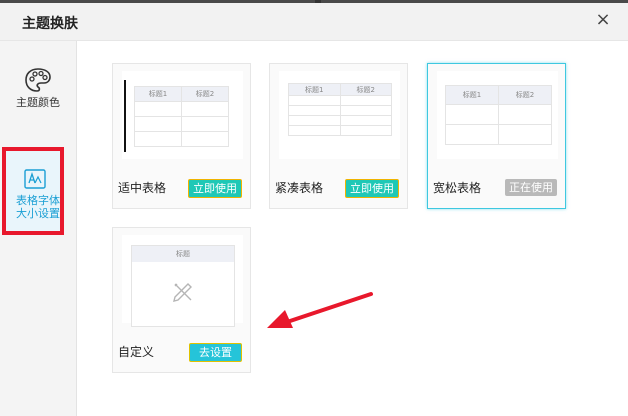 The height and width of the screenshot is (416, 628). Describe the element at coordinates (50, 24) in the screenshot. I see `dialog-title: 主题换肤` at that location.